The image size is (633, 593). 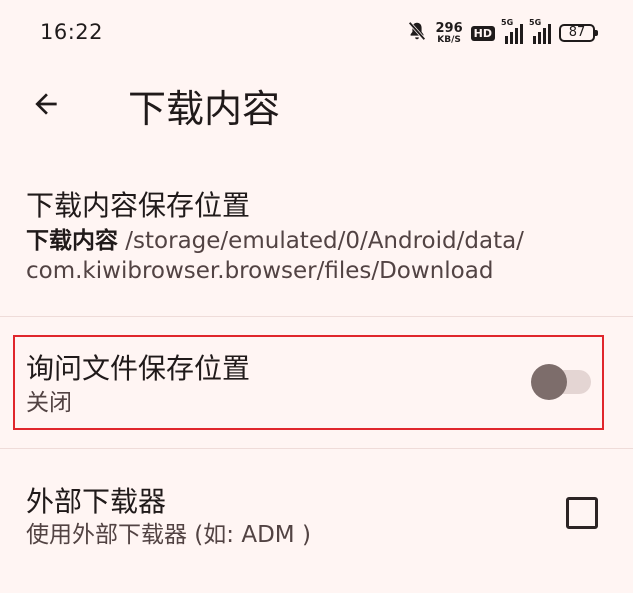 What do you see at coordinates (578, 33) in the screenshot?
I see `battery-icon: 87` at bounding box center [578, 33].